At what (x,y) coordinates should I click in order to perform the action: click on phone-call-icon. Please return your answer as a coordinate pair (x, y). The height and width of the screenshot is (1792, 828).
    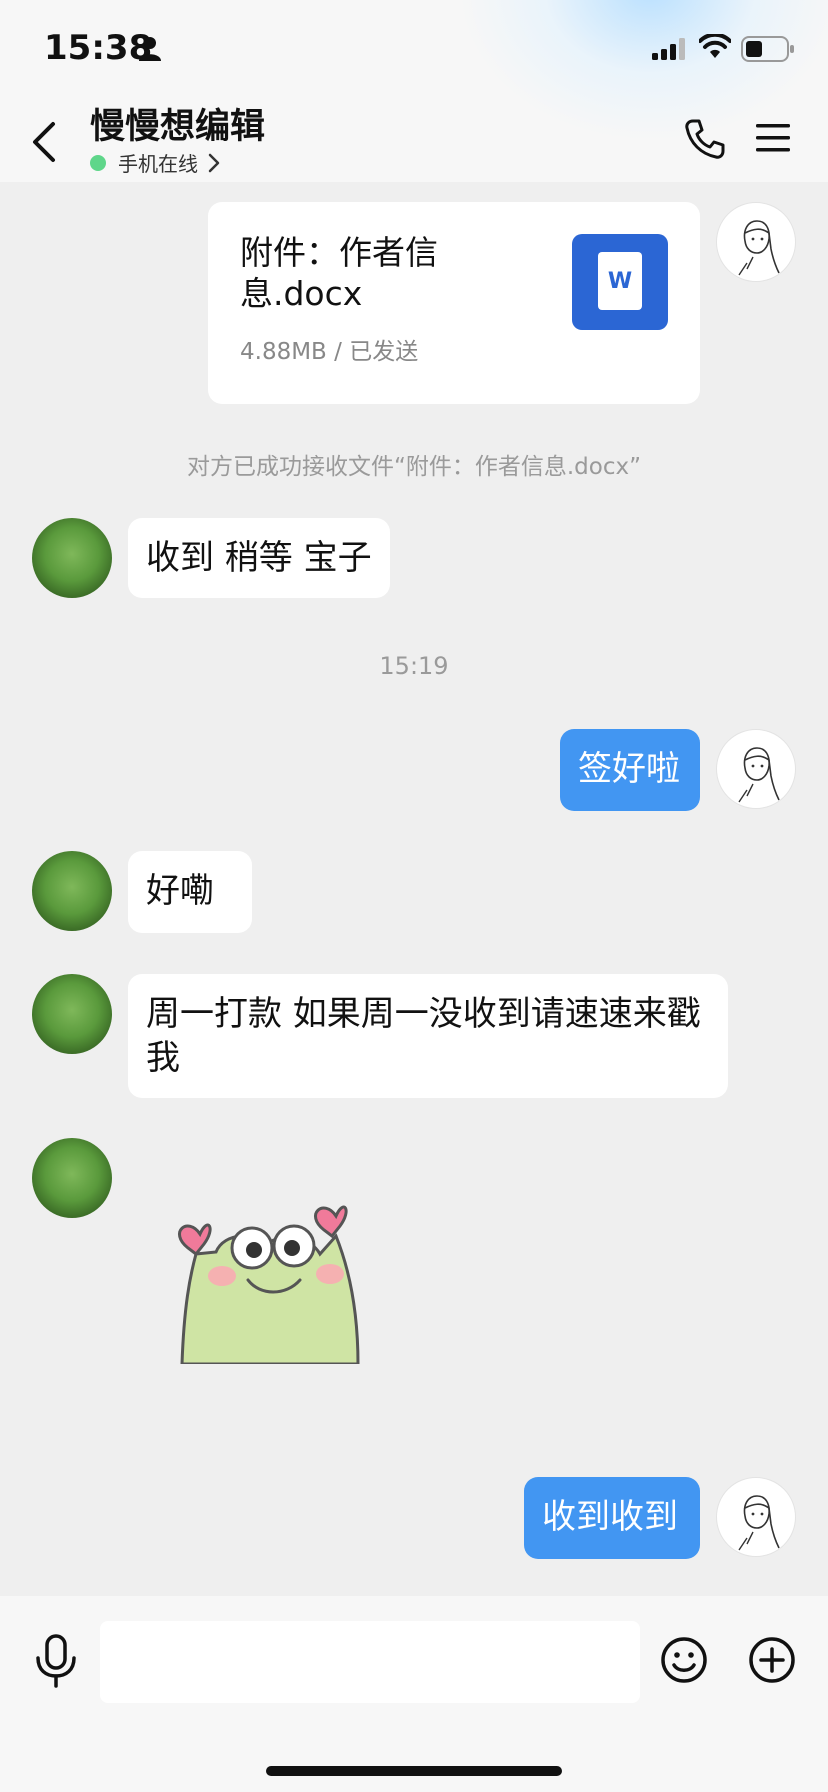
    Looking at the image, I should click on (705, 139).